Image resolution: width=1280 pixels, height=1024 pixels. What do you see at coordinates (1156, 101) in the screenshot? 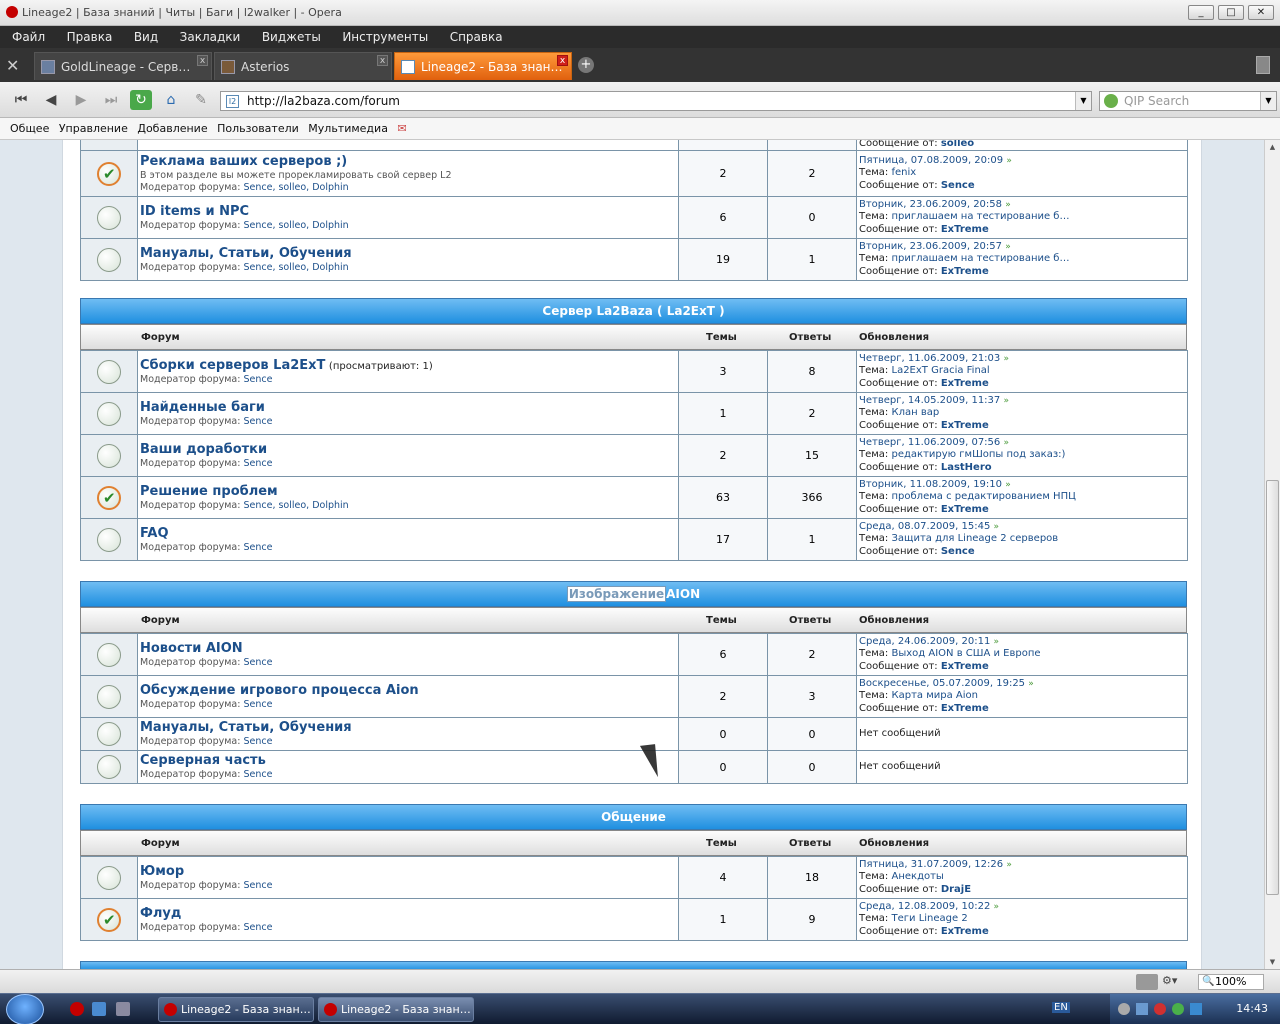
I see `search-input: QIP Search` at bounding box center [1156, 101].